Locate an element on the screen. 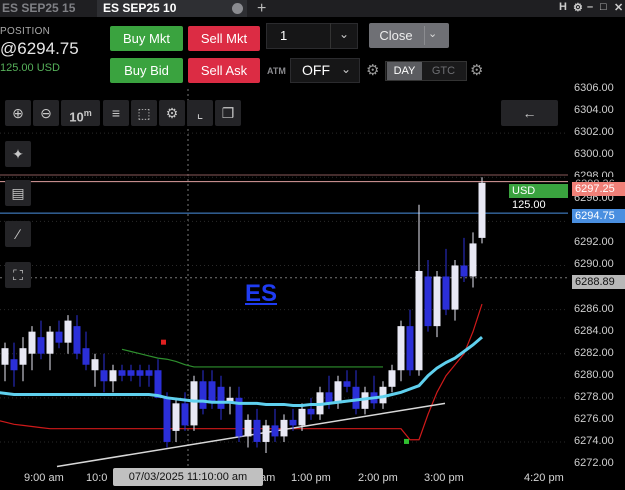 This screenshot has height=490, width=625. atm-value: OFF is located at coordinates (316, 70).